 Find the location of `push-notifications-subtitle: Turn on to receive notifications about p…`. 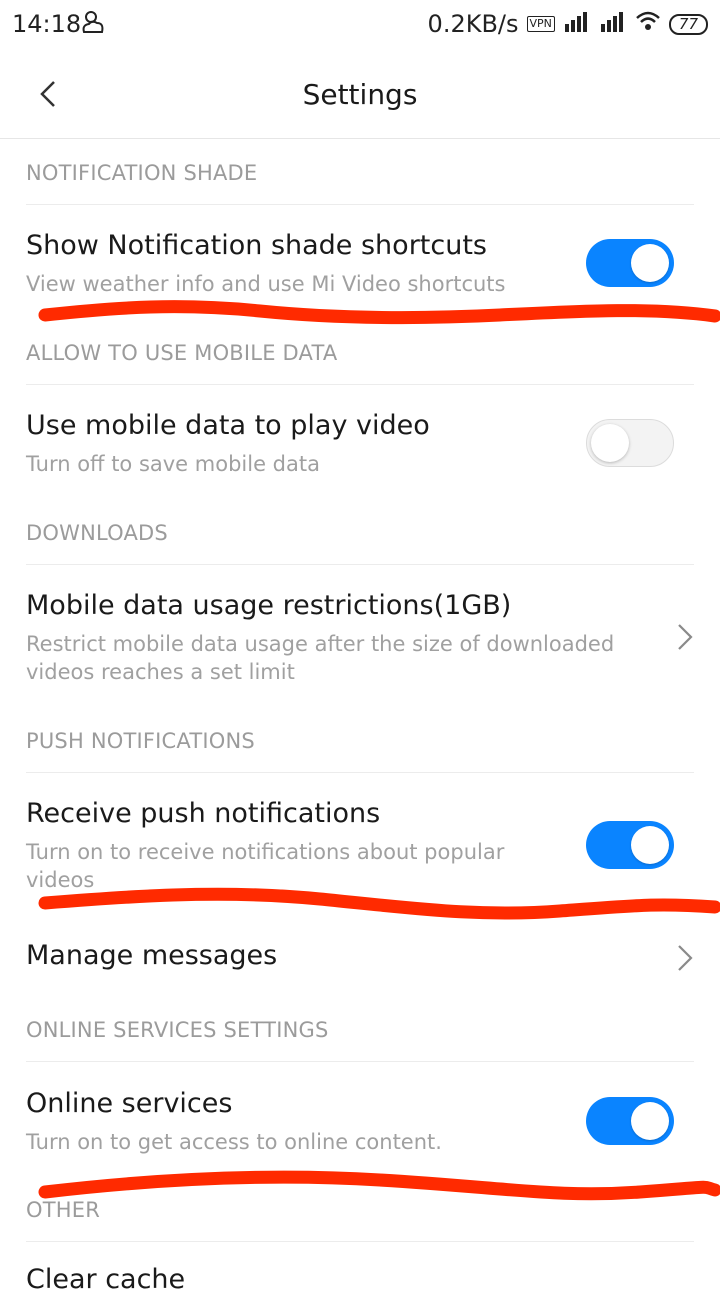

push-notifications-subtitle: Turn on to receive notifications about p… is located at coordinates (265, 866).